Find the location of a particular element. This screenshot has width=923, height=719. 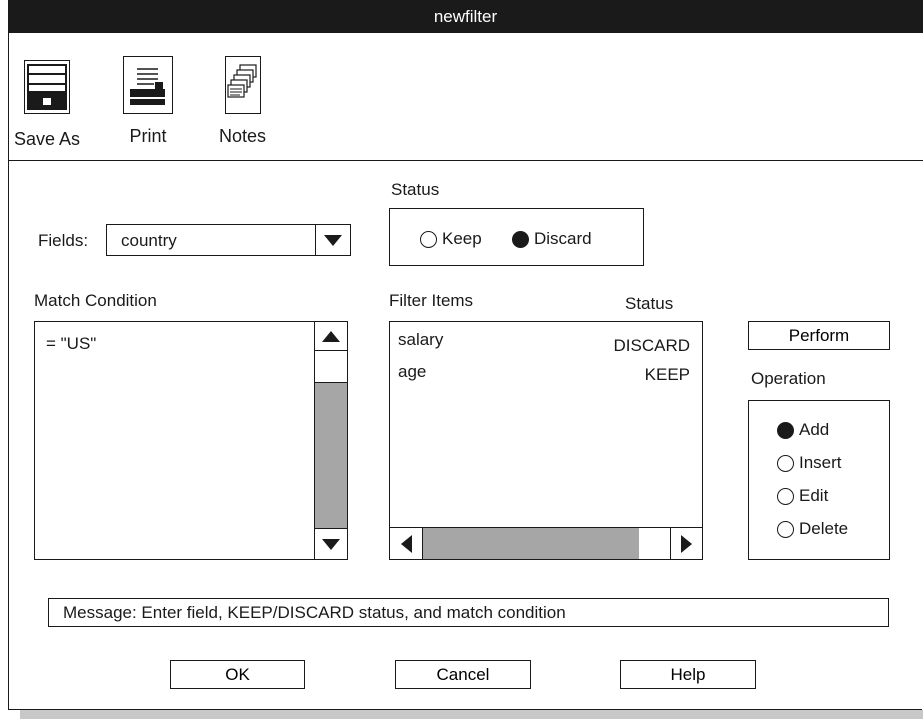

status-label: Status is located at coordinates (415, 189).